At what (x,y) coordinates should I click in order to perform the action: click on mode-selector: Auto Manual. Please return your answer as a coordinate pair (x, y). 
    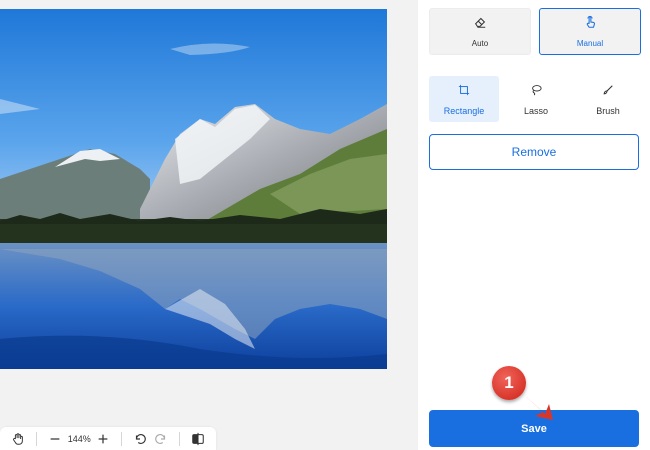
    Looking at the image, I should click on (535, 31).